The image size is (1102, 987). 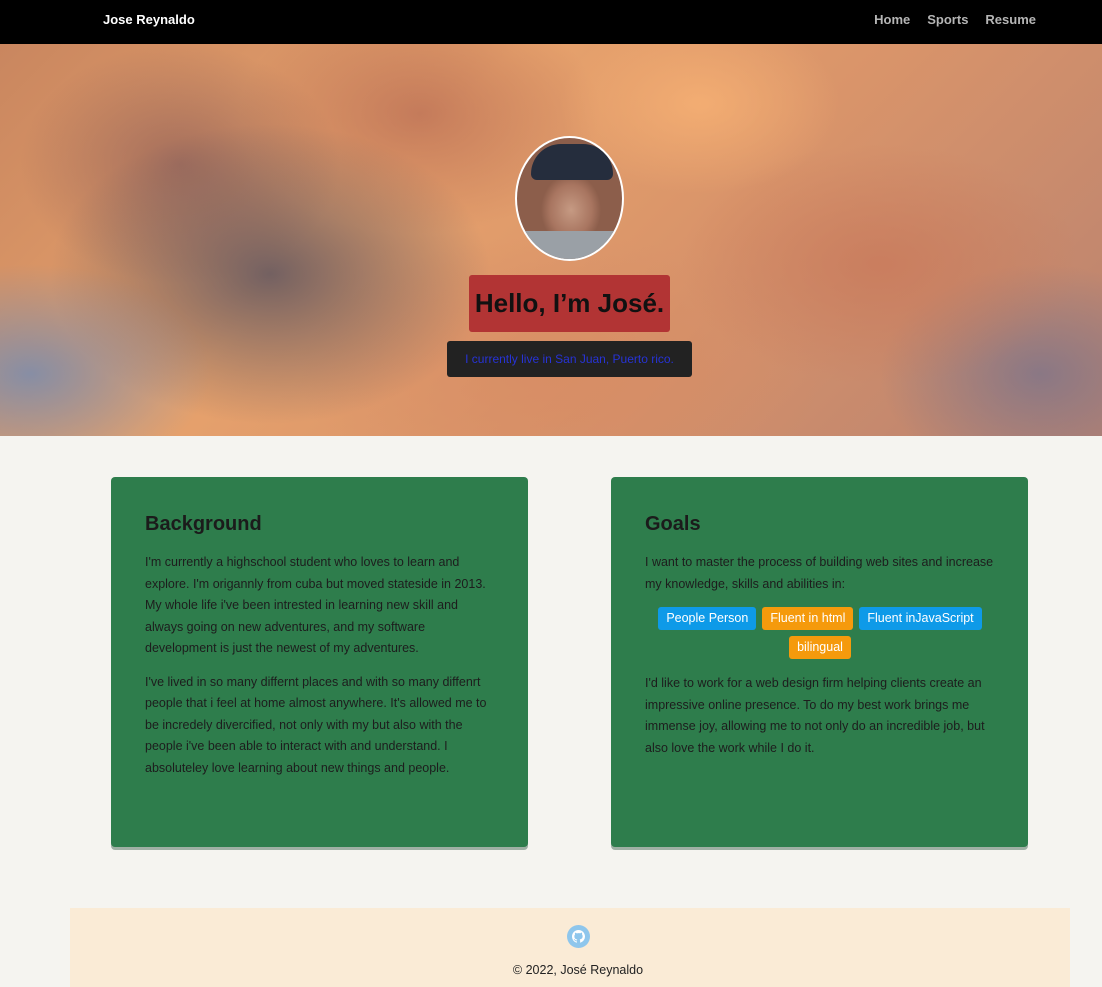 I want to click on skill-badge: Fluent inJavaScript, so click(x=920, y=618).